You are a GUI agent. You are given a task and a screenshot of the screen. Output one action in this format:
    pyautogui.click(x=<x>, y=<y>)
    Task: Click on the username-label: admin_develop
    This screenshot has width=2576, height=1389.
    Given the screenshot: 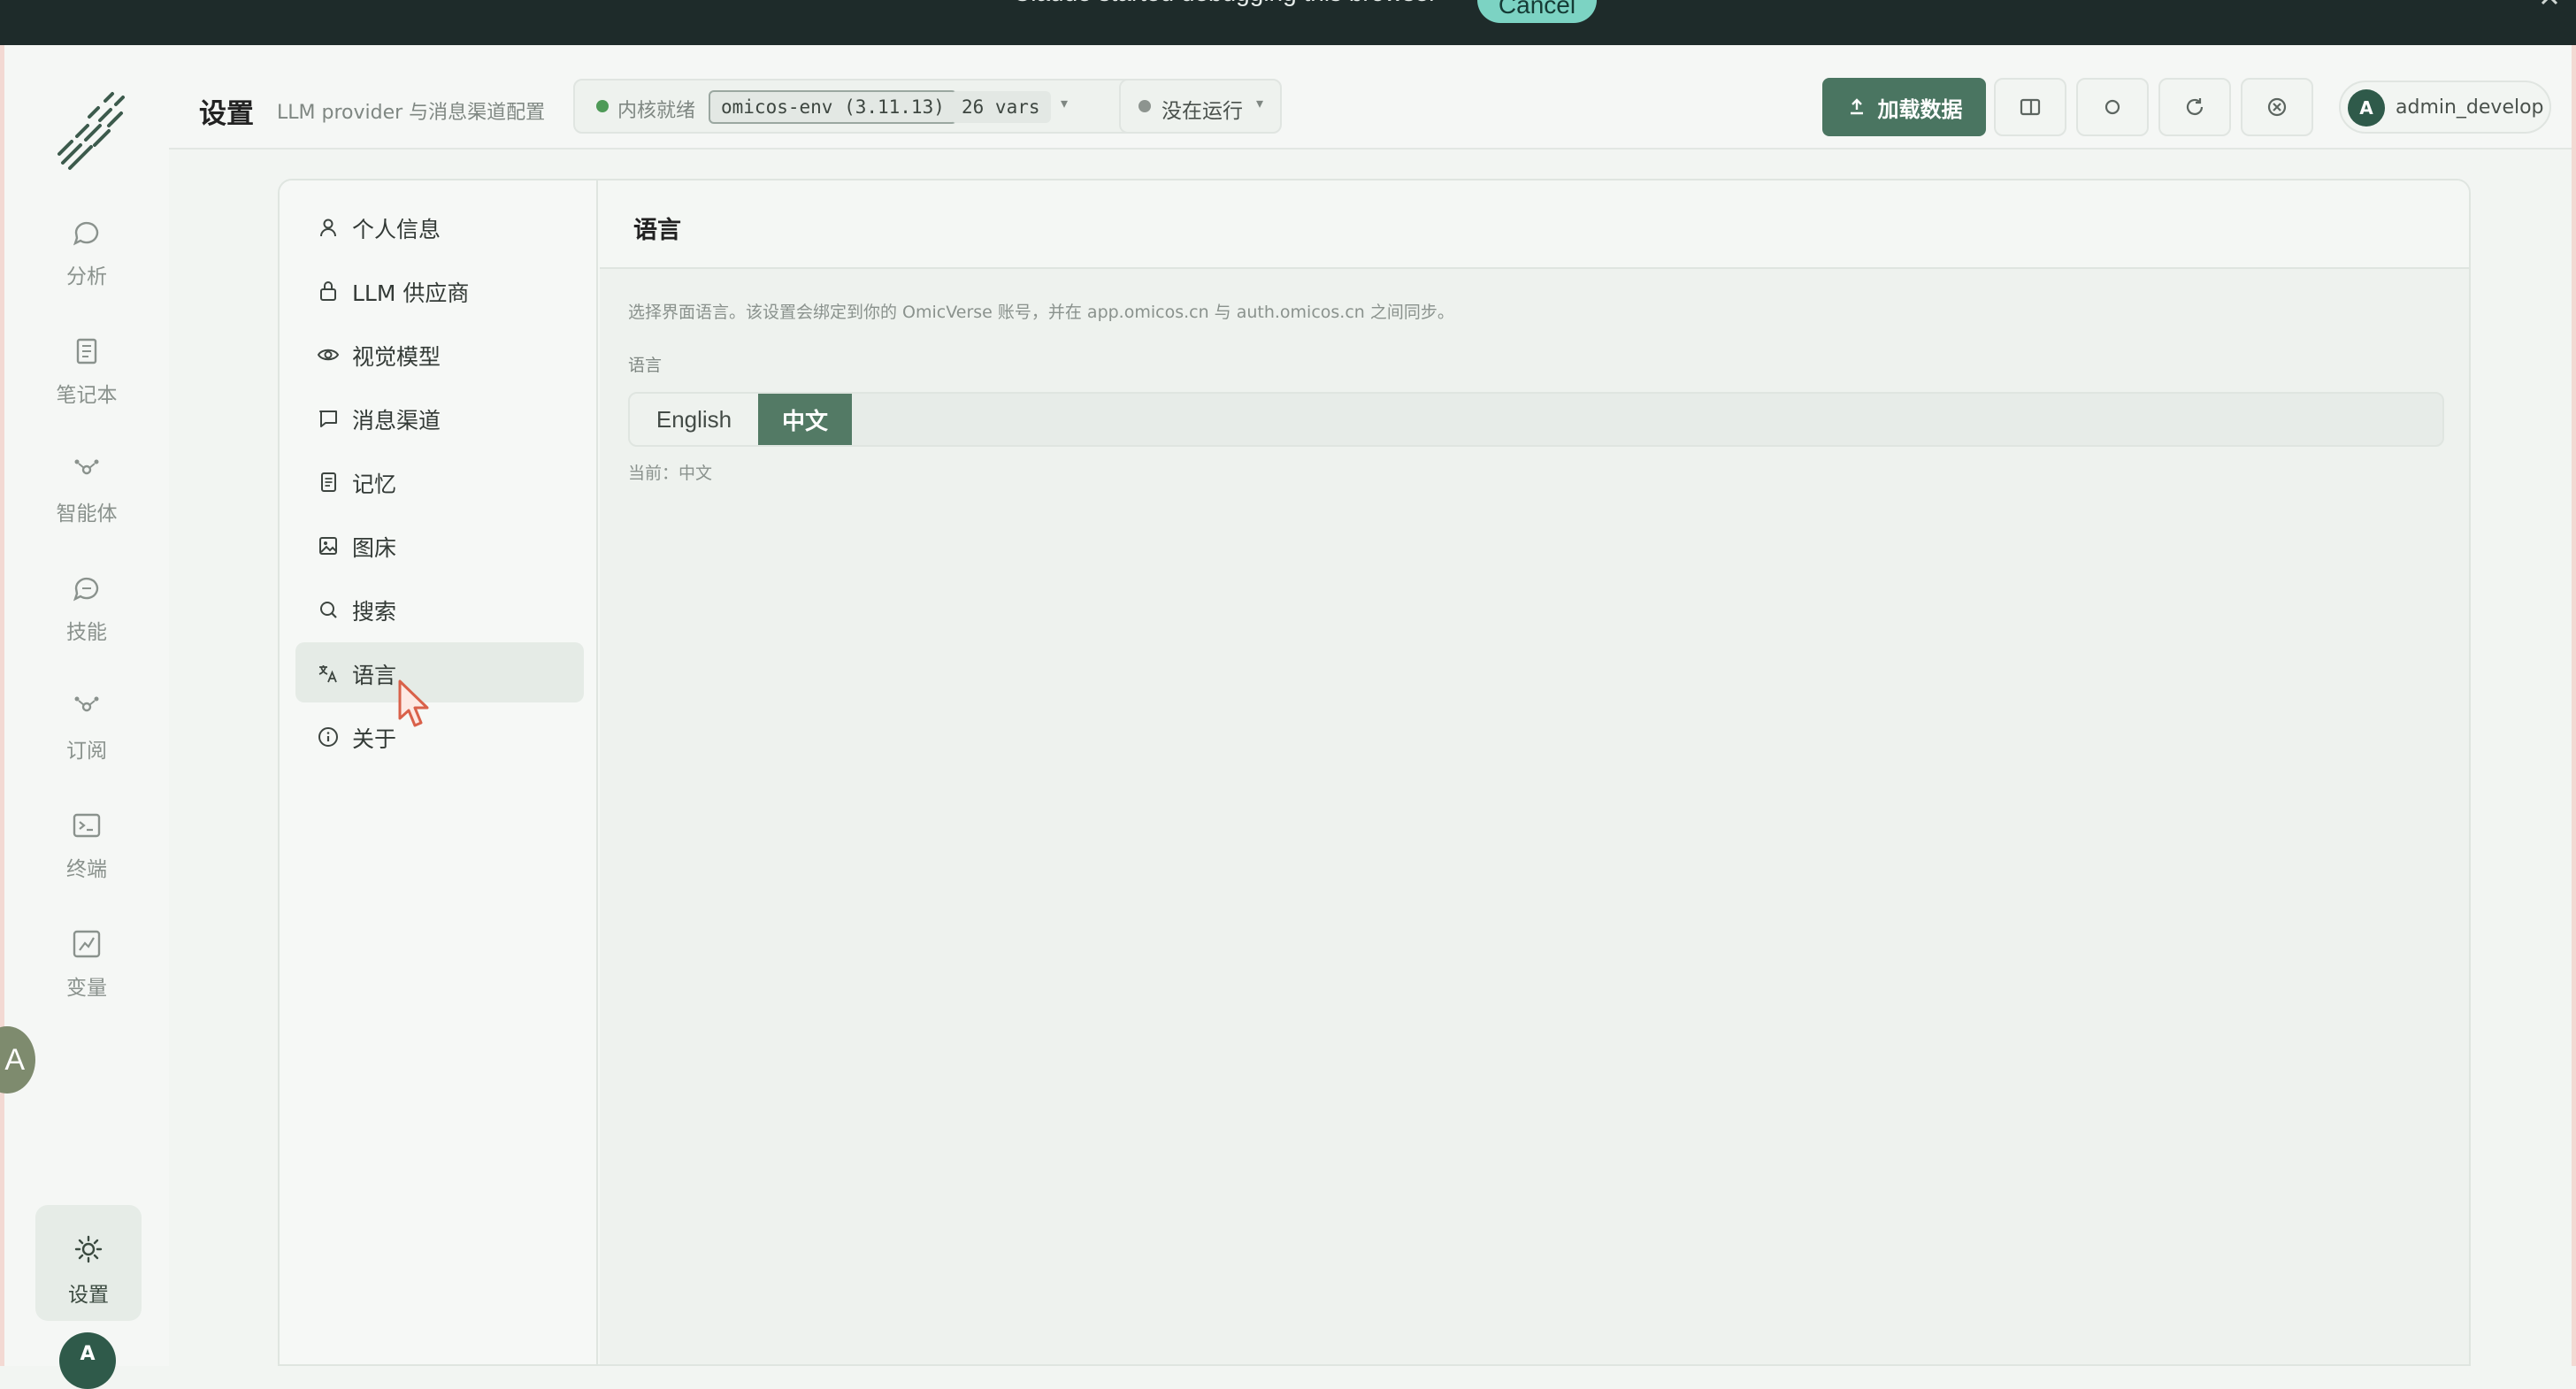 What is the action you would take?
    pyautogui.click(x=2470, y=108)
    